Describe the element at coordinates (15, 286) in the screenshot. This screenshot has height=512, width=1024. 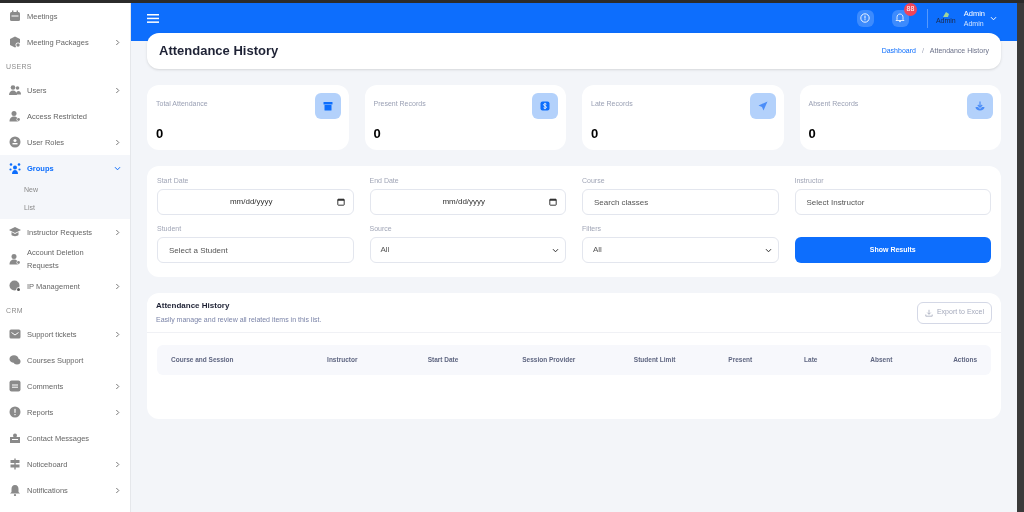
I see `globe-icon` at that location.